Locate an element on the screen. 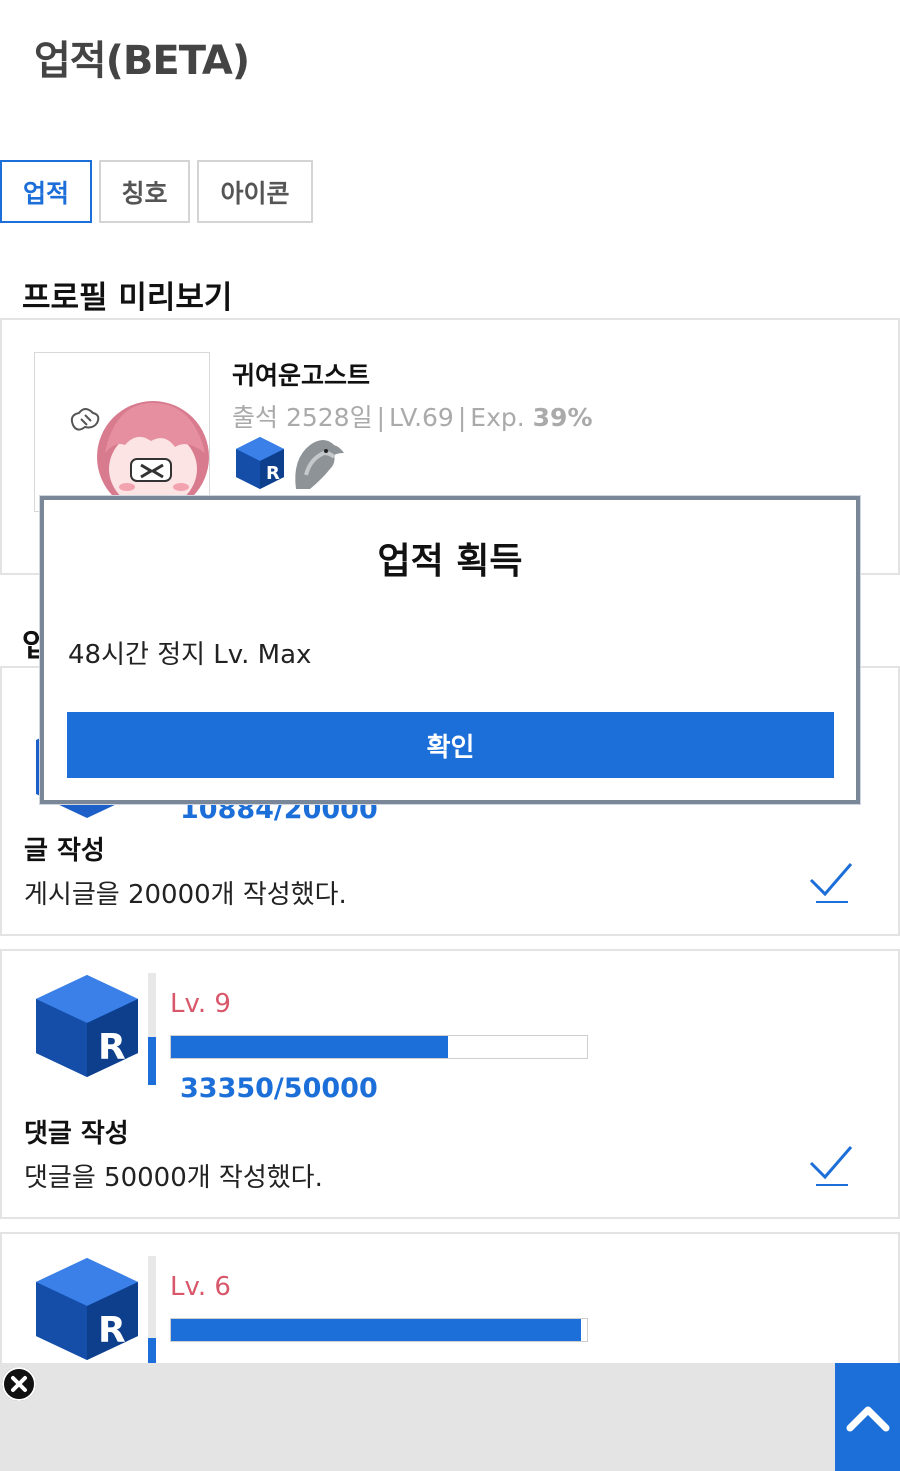  profile-level: LV.69 is located at coordinates (421, 417).